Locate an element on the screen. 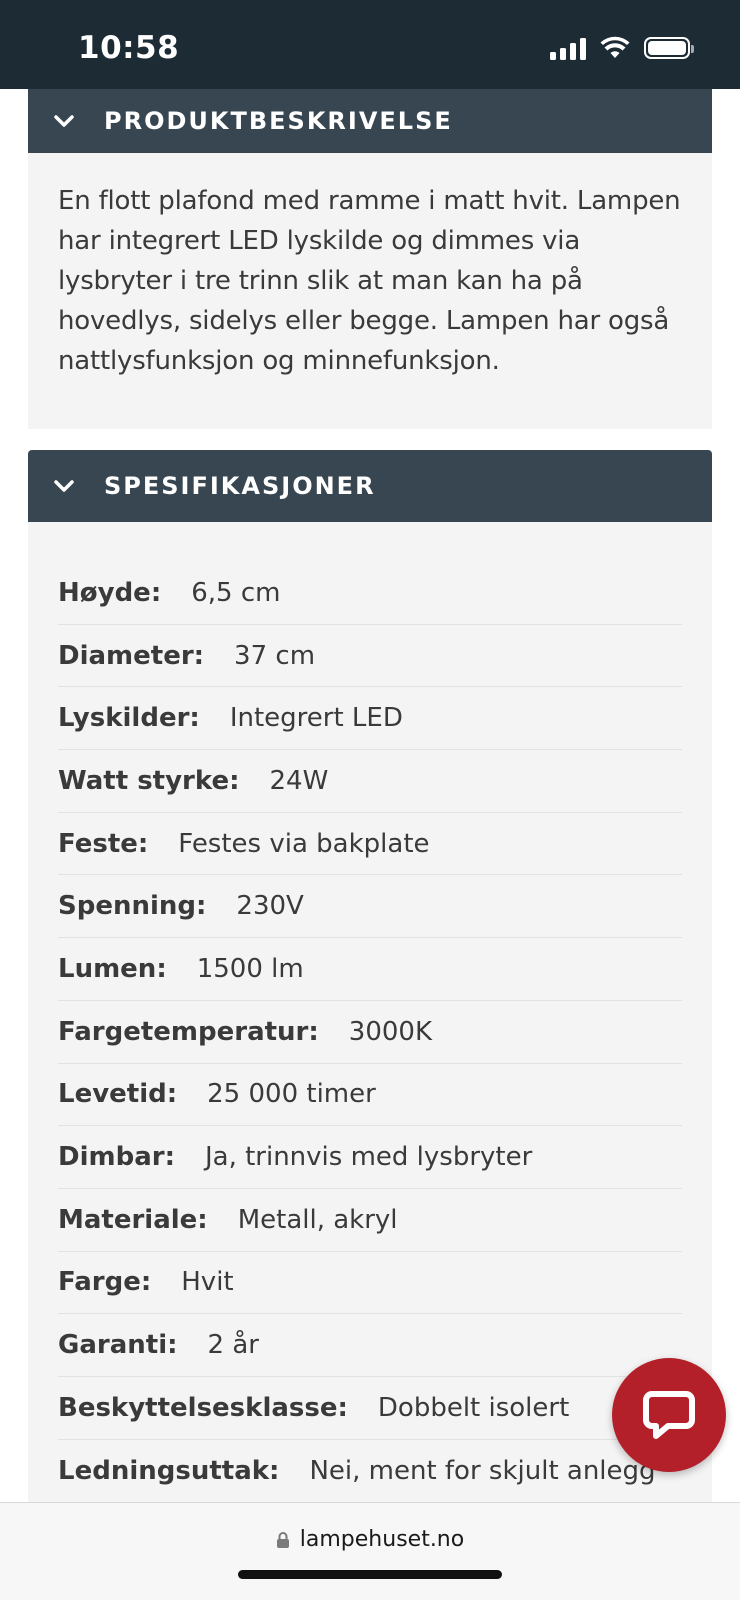  spec-key: Ledningsuttak: is located at coordinates (169, 1470).